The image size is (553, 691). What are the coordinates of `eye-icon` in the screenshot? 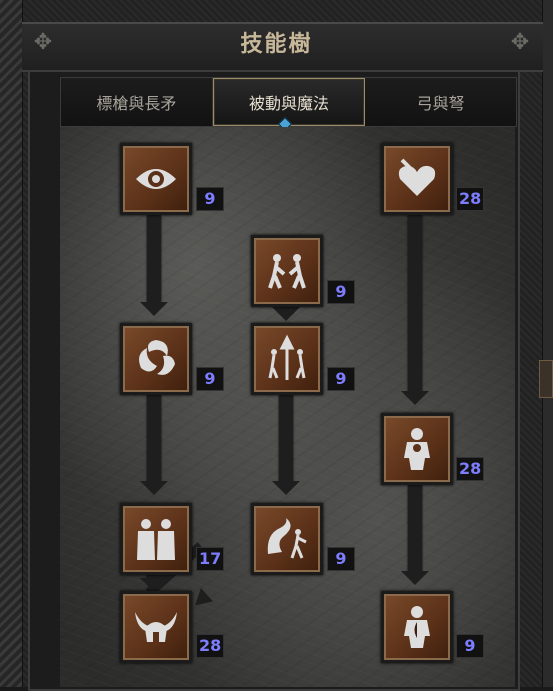 It's located at (156, 179).